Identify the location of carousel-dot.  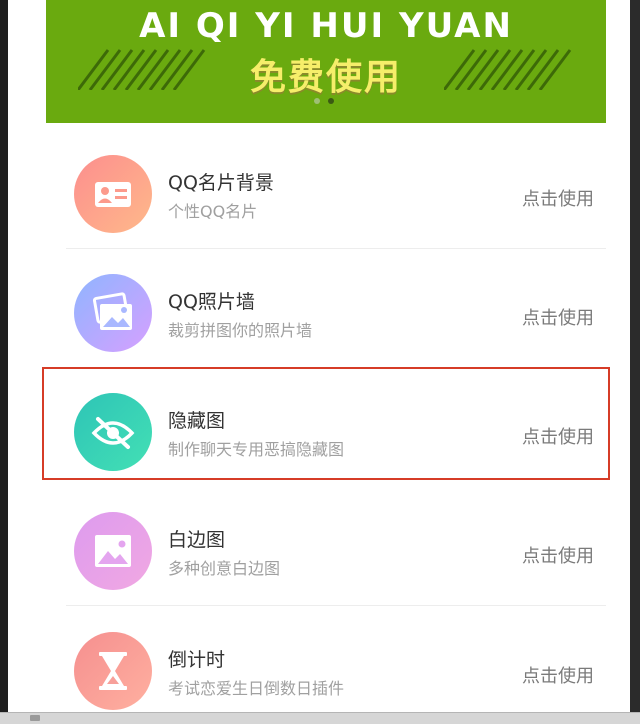
(317, 101).